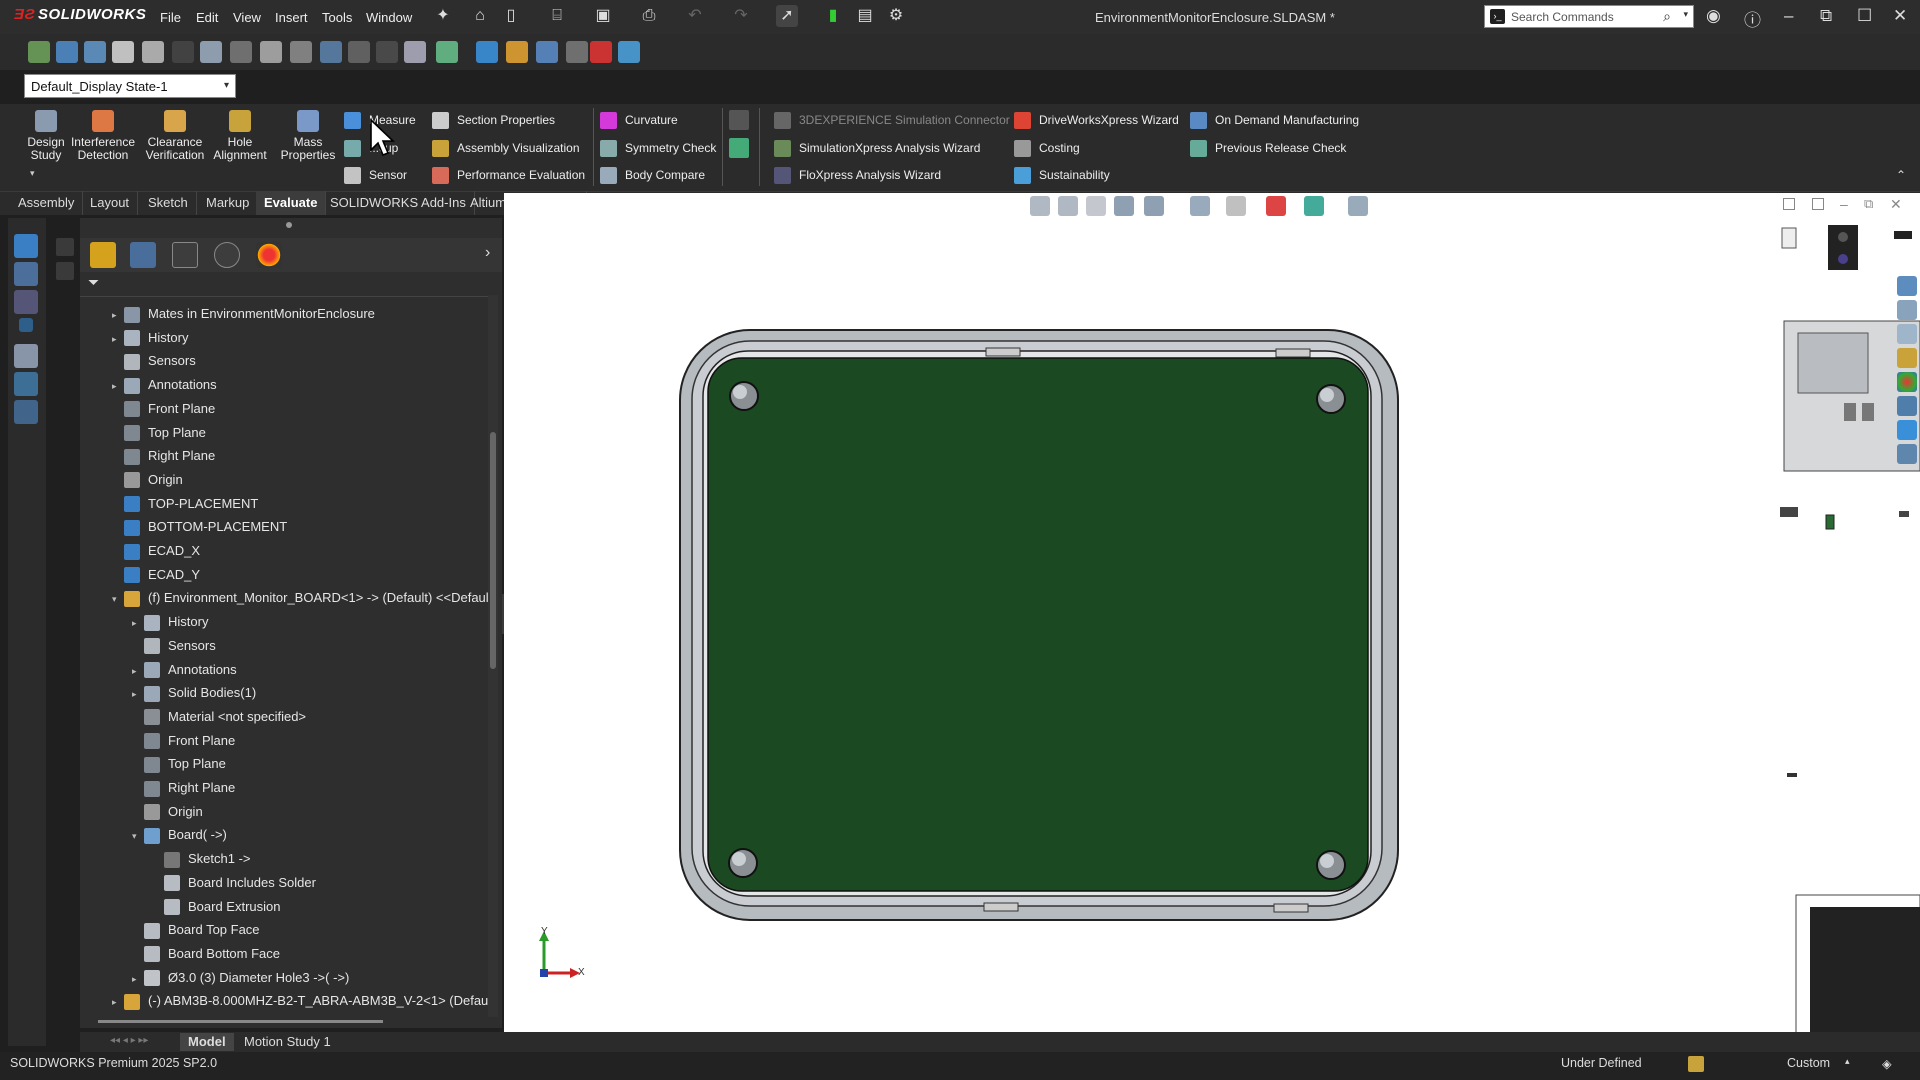 This screenshot has height=1080, width=1920. I want to click on mate-tool-icon, so click(26, 412).